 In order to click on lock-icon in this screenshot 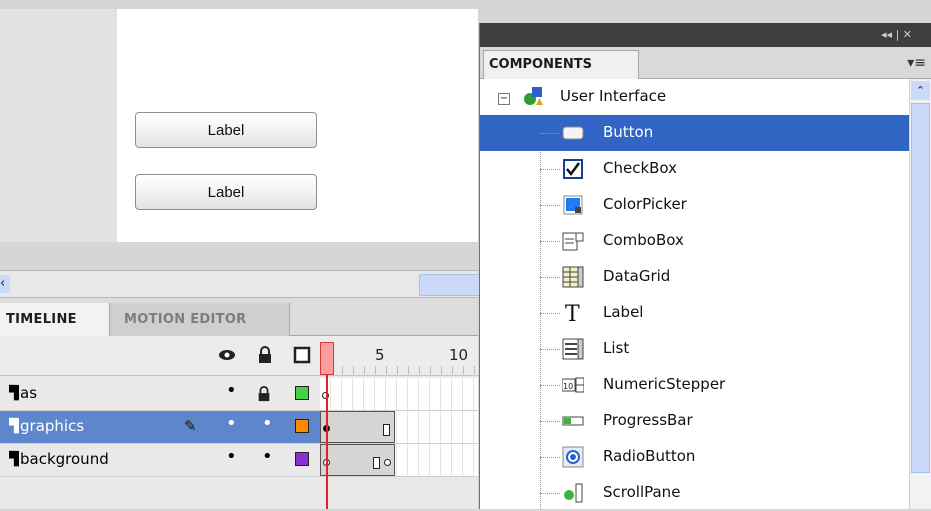, I will do `click(265, 355)`.